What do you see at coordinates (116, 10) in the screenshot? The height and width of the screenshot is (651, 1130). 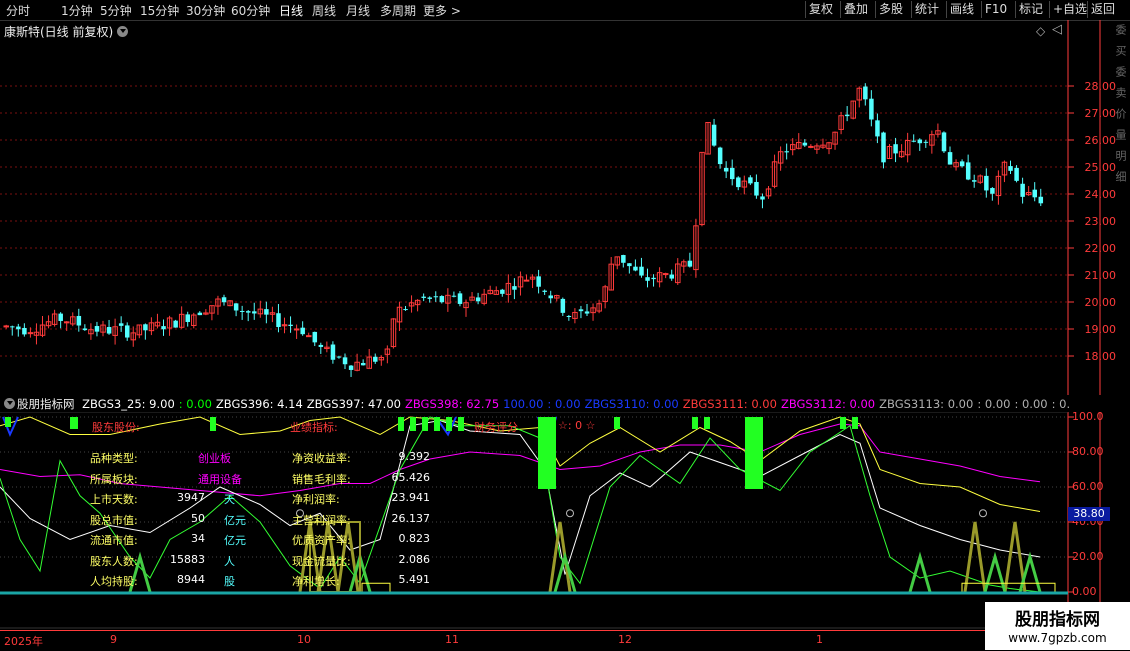 I see `period-tab-5min: 5分钟` at bounding box center [116, 10].